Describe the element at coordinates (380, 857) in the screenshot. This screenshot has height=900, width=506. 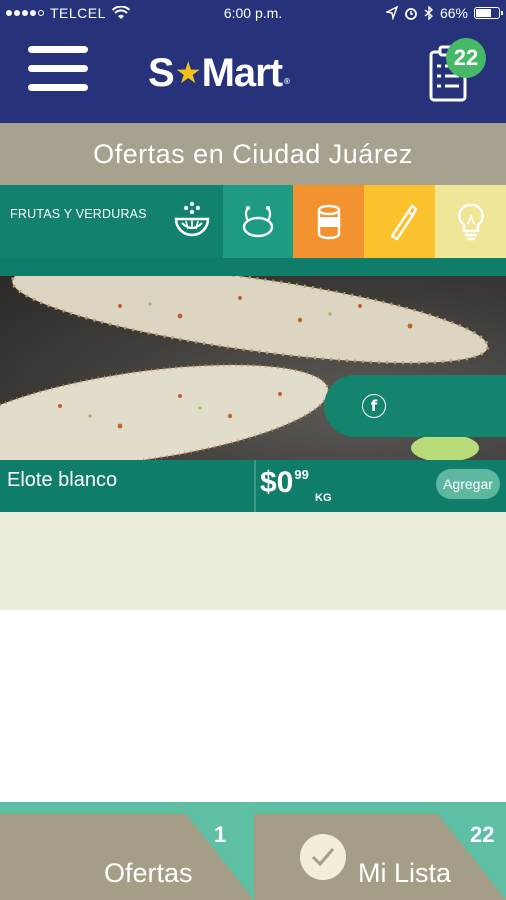
I see `tab-mi-lista: 22 Mi Lista` at that location.